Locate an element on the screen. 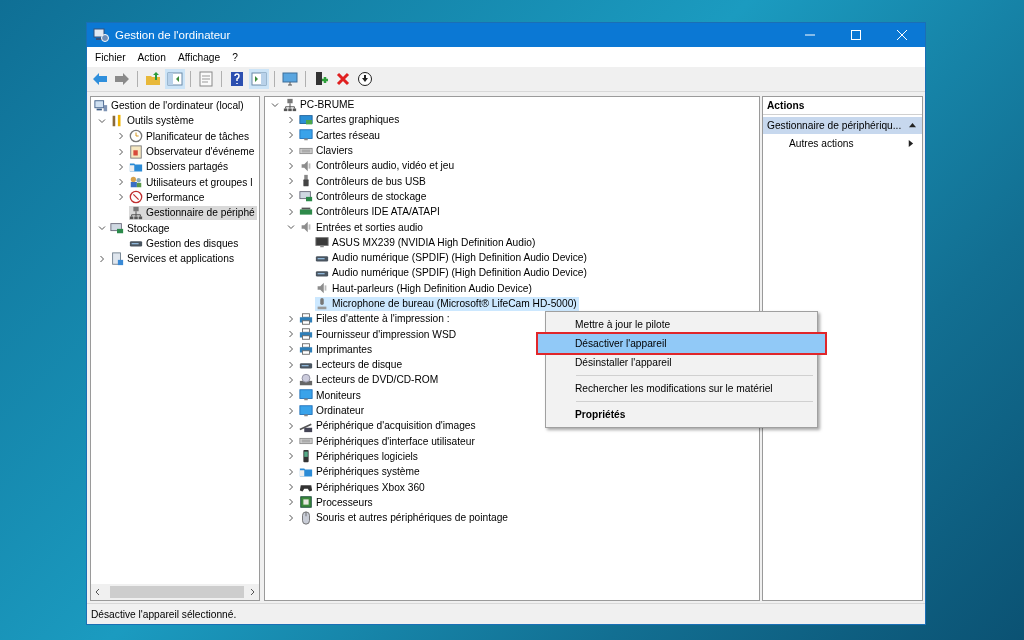 This screenshot has width=1024, height=640. printer-icon is located at coordinates (306, 318).